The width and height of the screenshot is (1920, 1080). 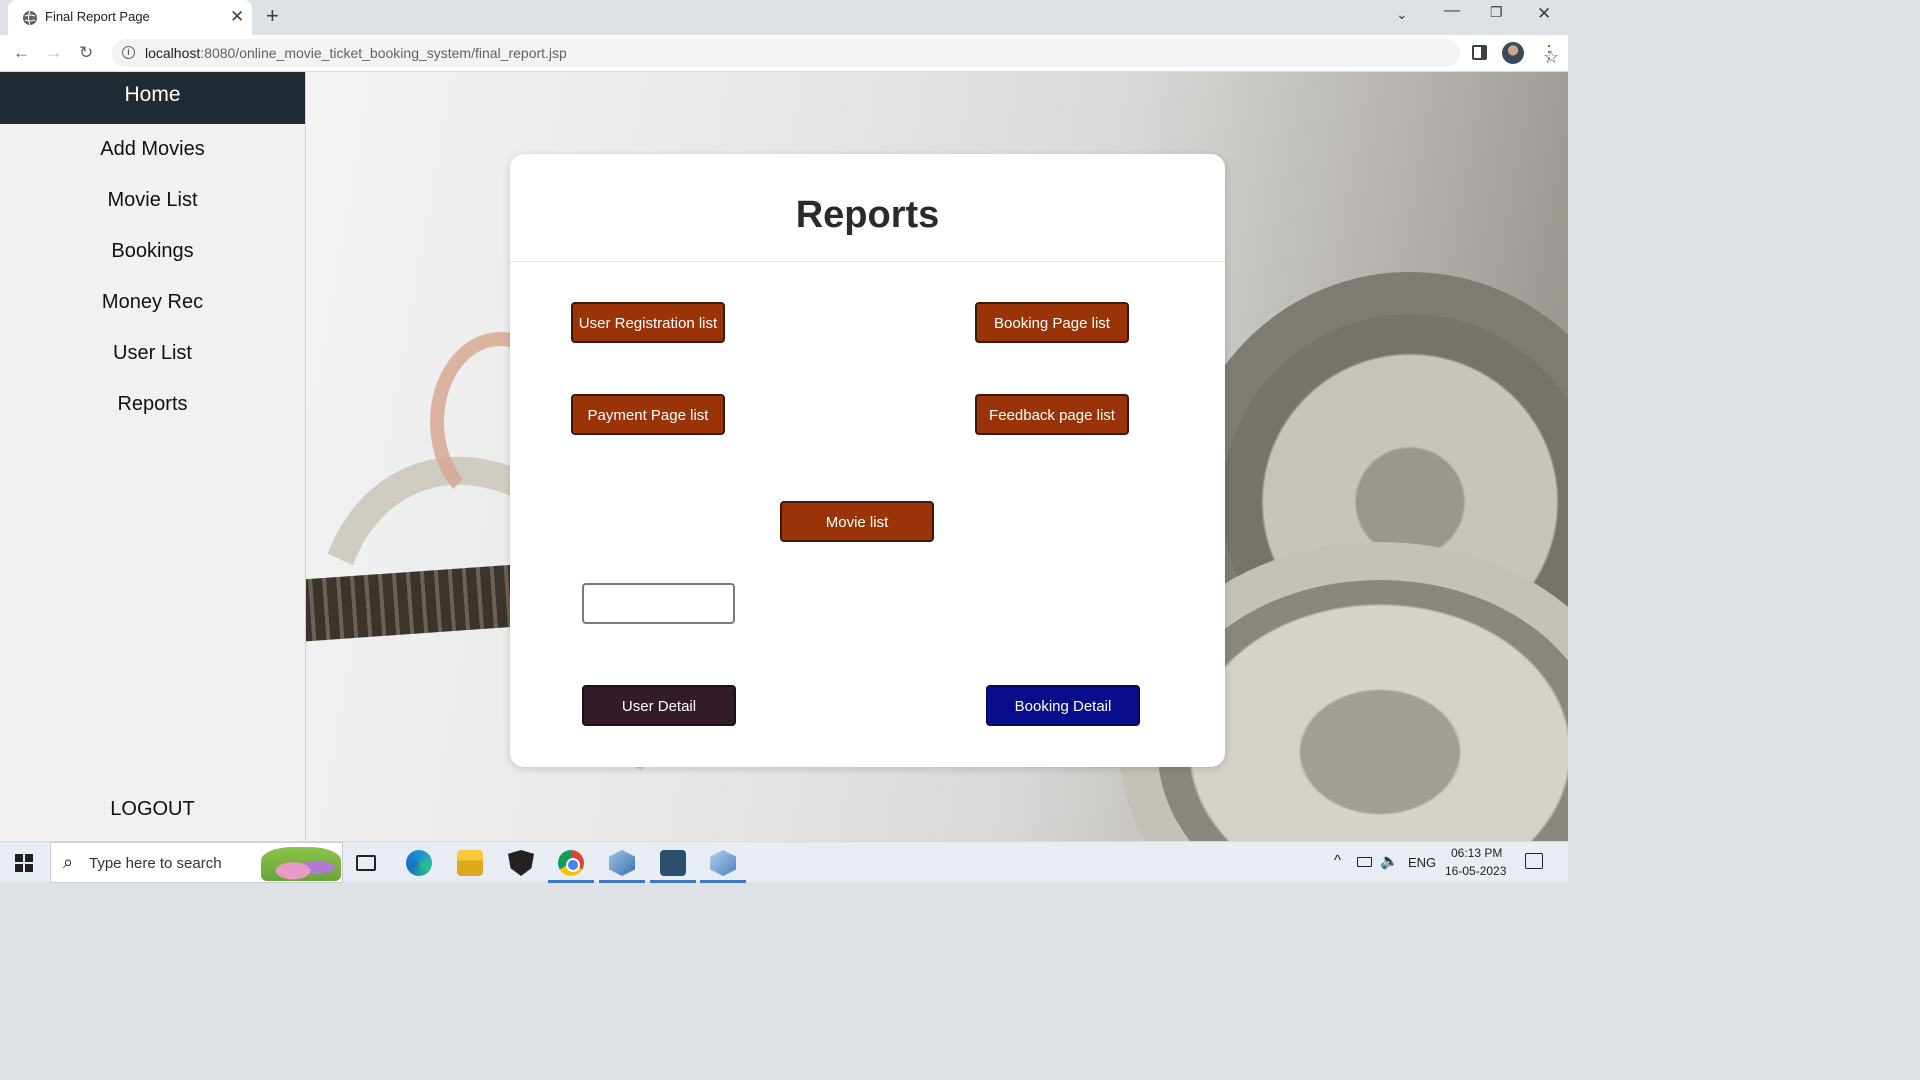 What do you see at coordinates (152, 251) in the screenshot?
I see `sidebar-item-bookings: Bookings` at bounding box center [152, 251].